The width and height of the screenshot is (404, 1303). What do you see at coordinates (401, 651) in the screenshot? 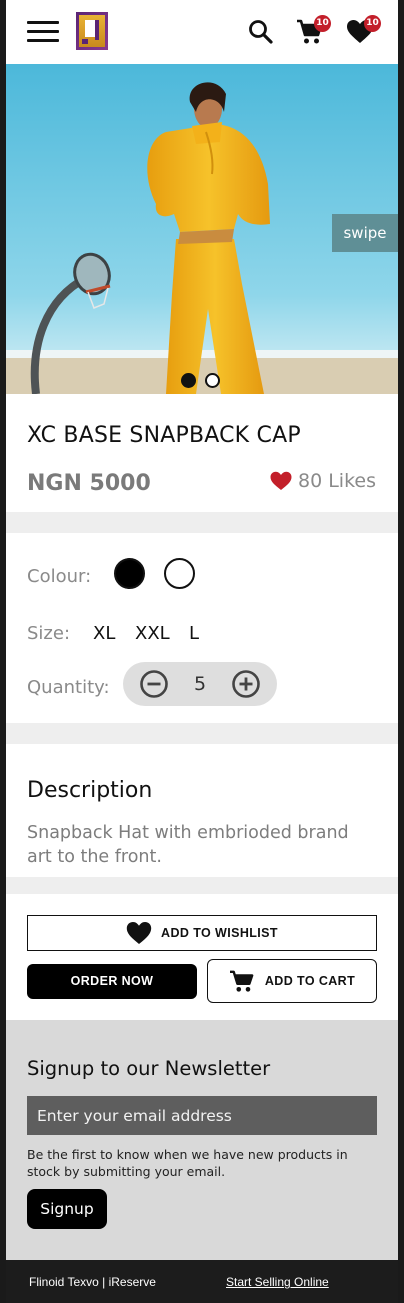
I see `right-edge` at bounding box center [401, 651].